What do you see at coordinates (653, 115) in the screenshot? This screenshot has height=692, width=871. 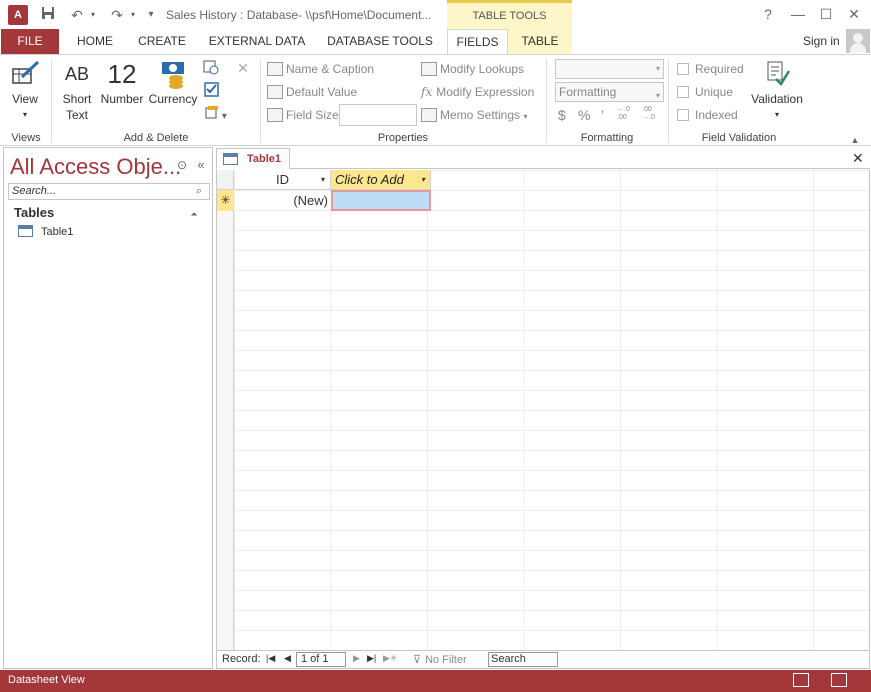 I see `decrease-decimals-button: .00 →.0` at bounding box center [653, 115].